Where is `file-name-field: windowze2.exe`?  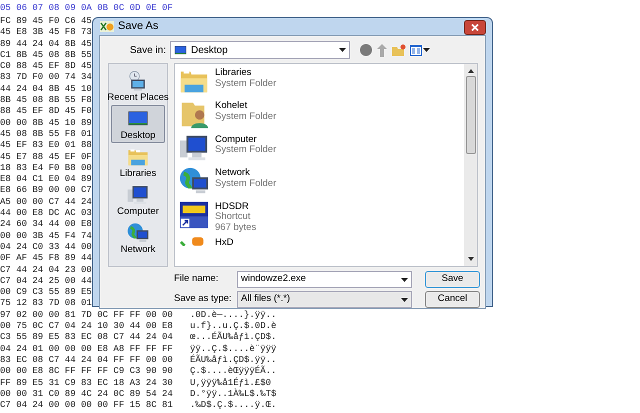
file-name-field: windowze2.exe is located at coordinates (324, 279).